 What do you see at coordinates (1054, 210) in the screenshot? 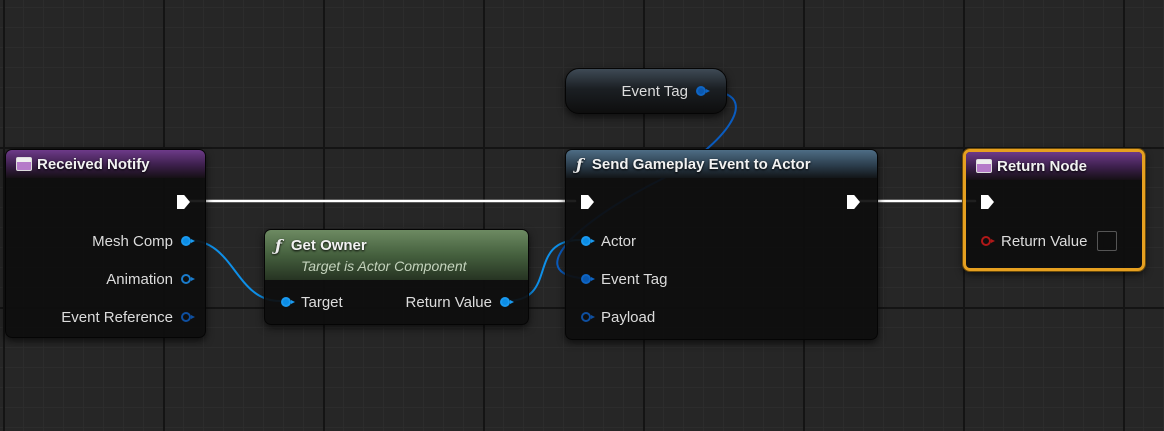
I see `node-return: Return Node Return Value` at bounding box center [1054, 210].